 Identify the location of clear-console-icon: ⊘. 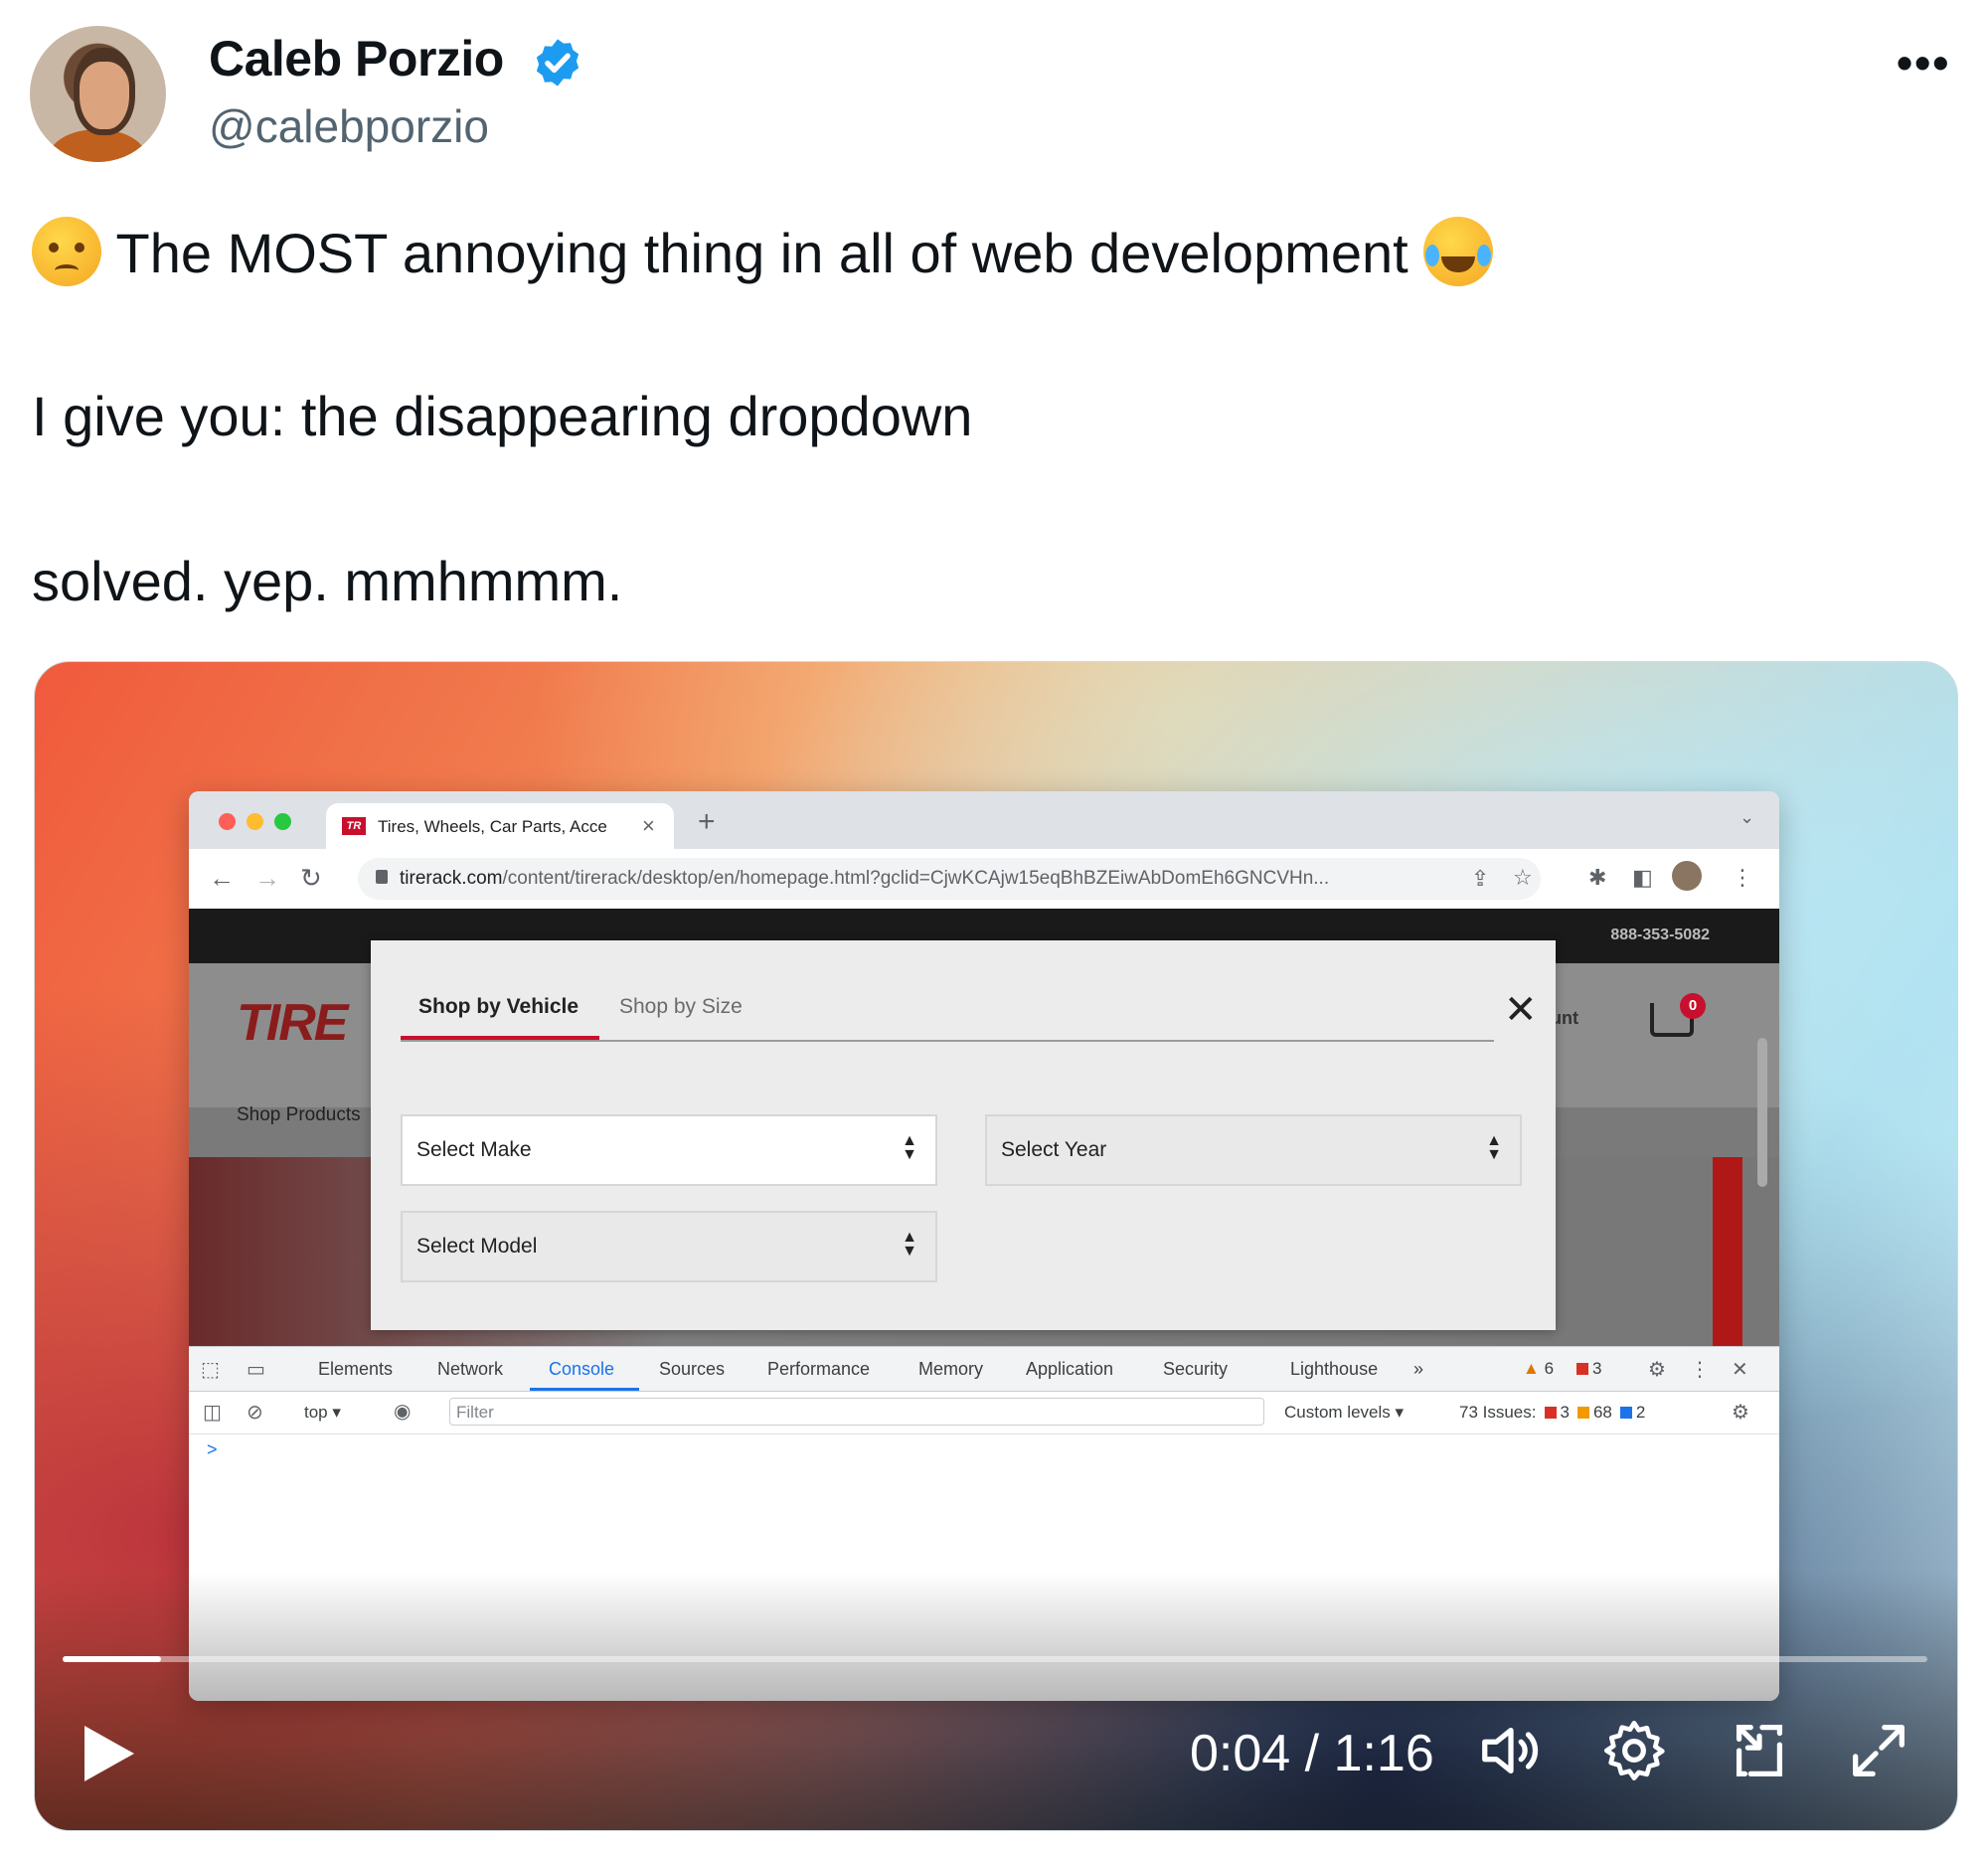
(255, 1413).